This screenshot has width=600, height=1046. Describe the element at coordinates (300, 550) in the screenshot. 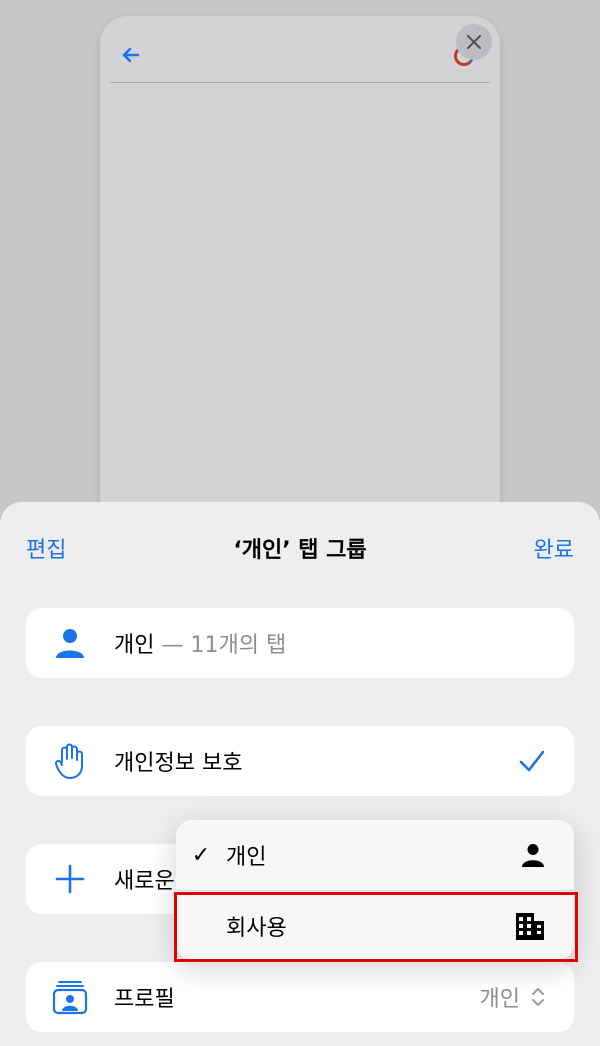

I see `sheet-title: ‘개인’ 탭 그룹` at that location.